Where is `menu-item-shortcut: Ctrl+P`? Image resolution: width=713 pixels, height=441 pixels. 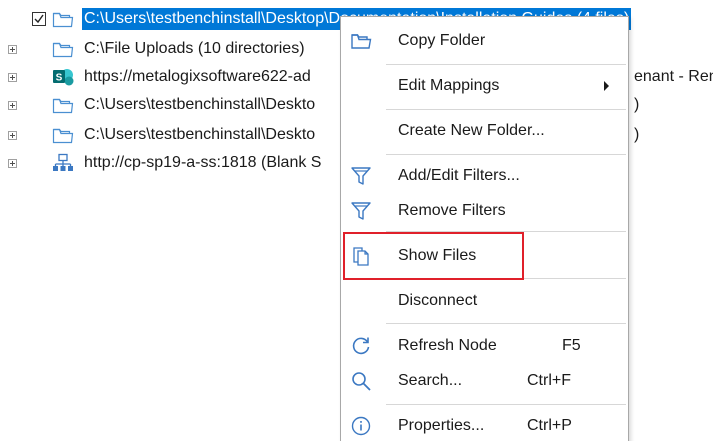
menu-item-shortcut: Ctrl+P is located at coordinates (549, 425).